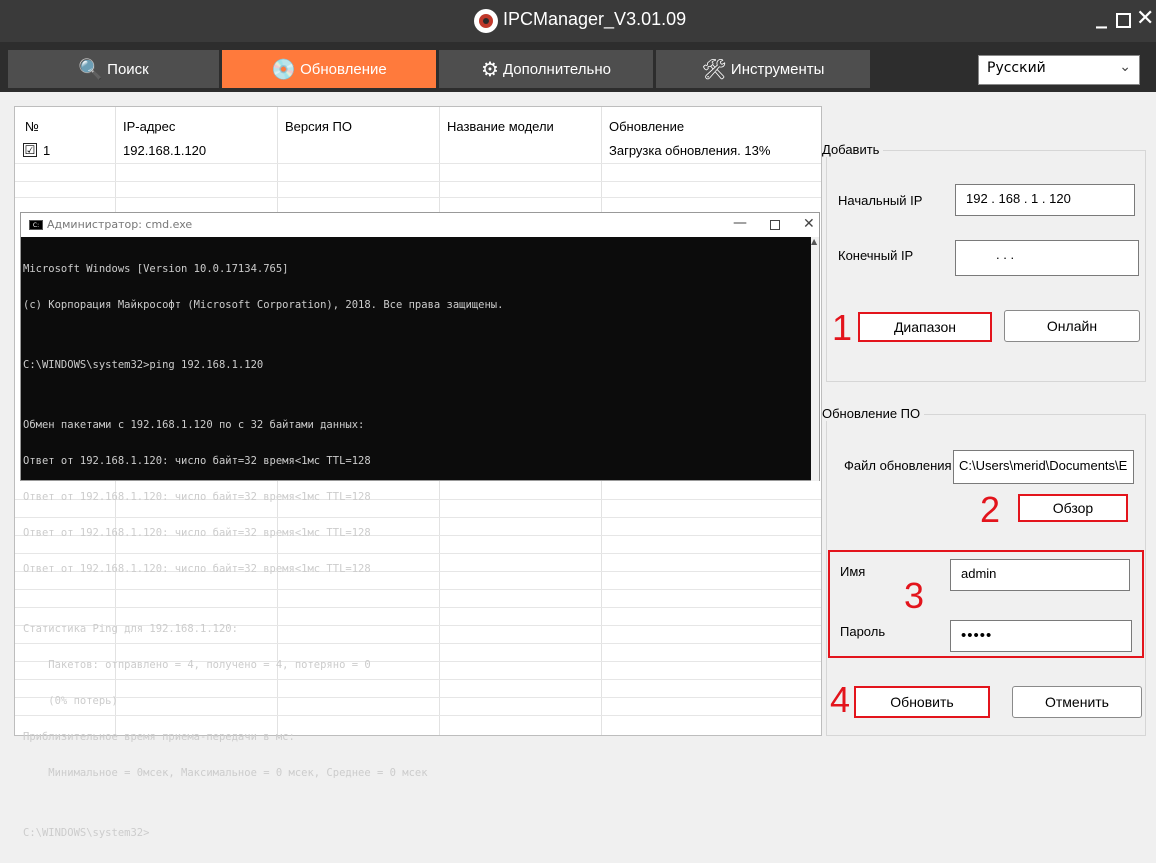  Describe the element at coordinates (914, 595) in the screenshot. I see `annotation-number-3: 3` at that location.